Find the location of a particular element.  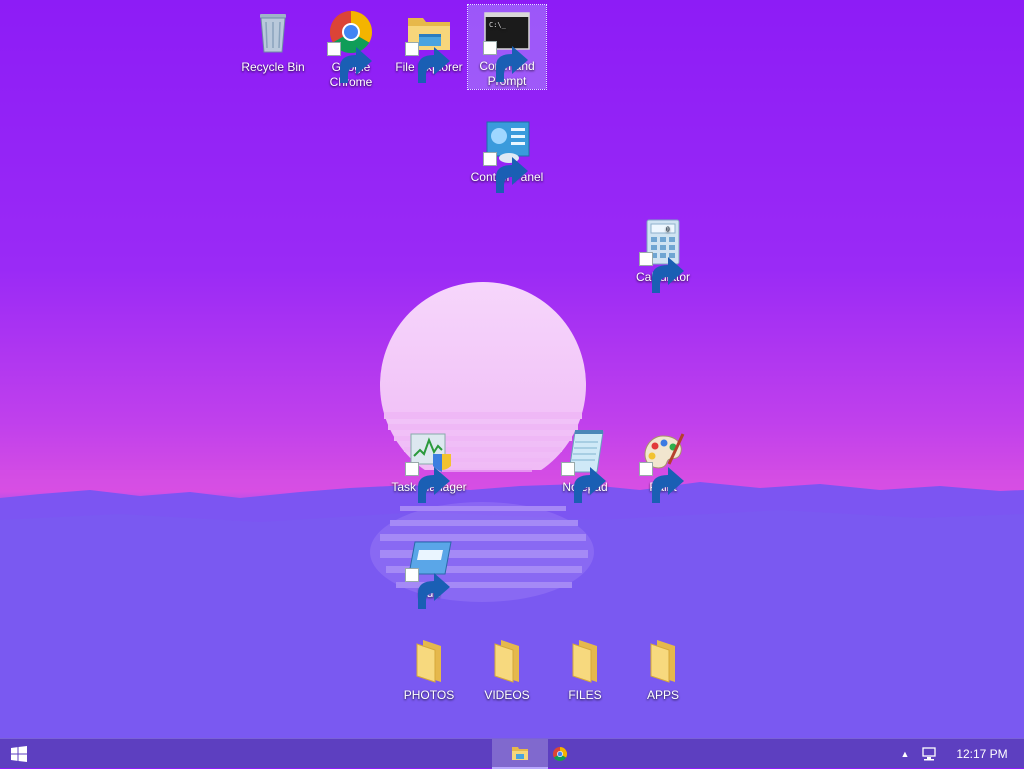

google-chrome-shortcut: Google Chrome is located at coordinates (351, 48).